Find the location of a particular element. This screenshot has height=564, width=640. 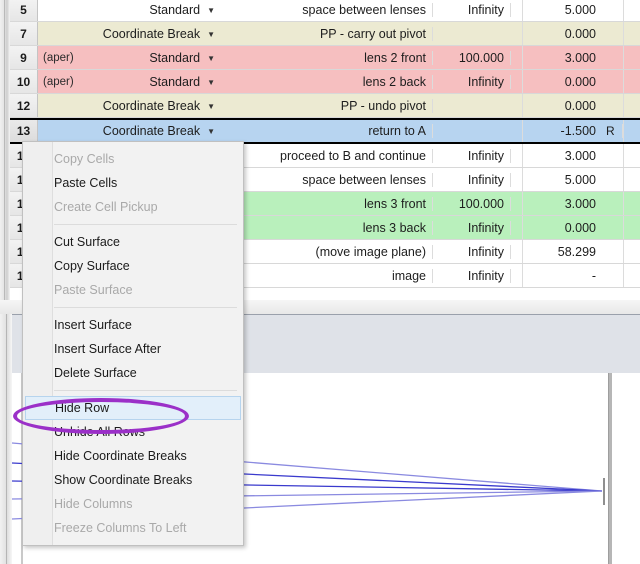

menu-item-show-coordinate-breaks: Show Coordinate Breaks is located at coordinates (133, 480).